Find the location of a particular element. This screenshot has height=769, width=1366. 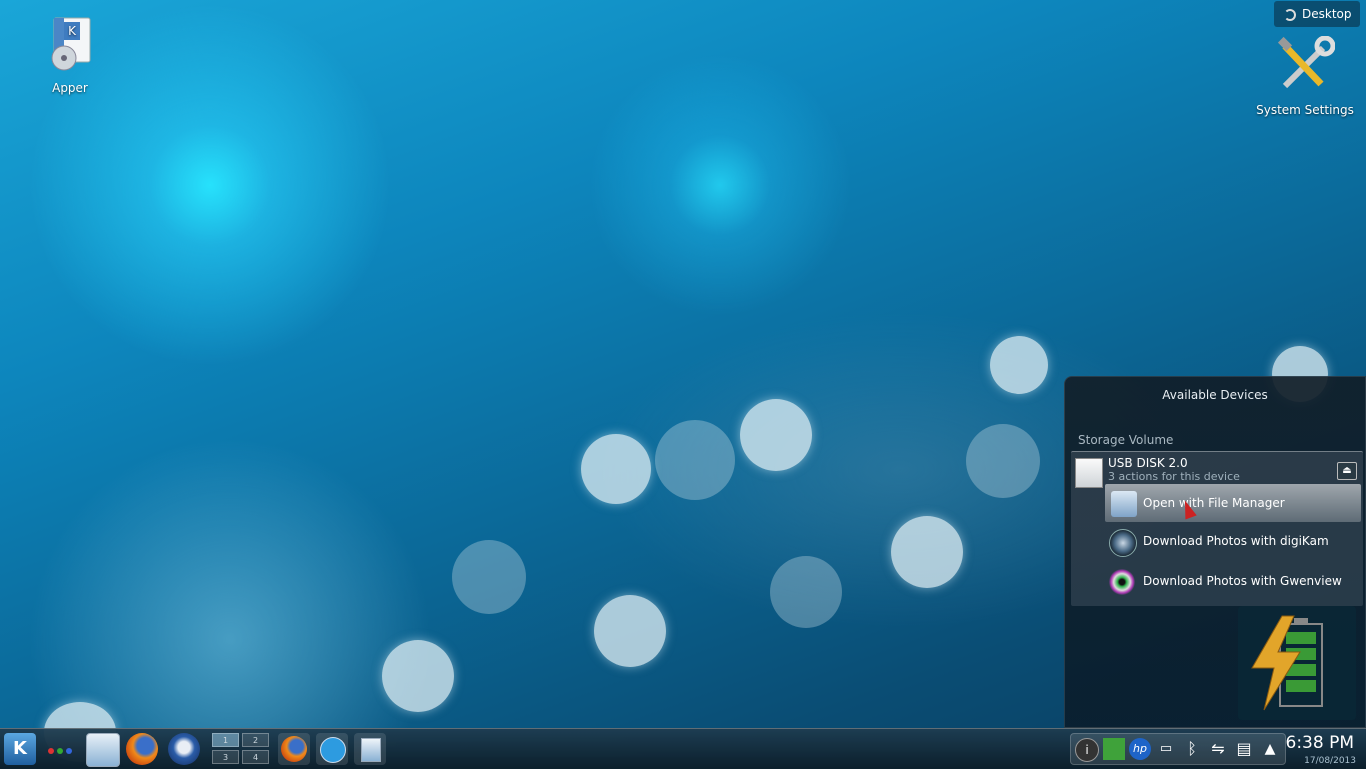

task-firefox is located at coordinates (294, 749).